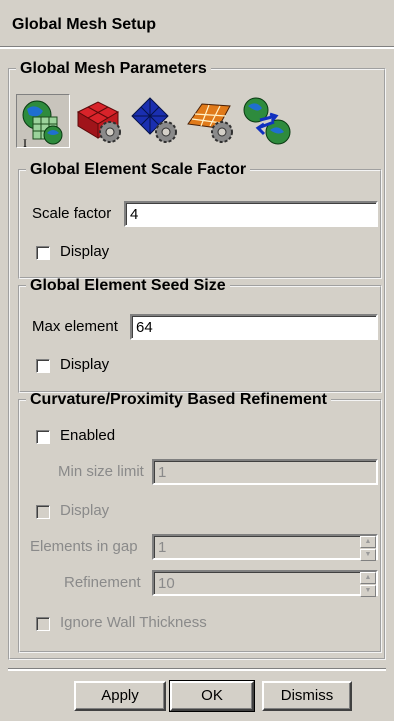  What do you see at coordinates (88, 435) in the screenshot?
I see `refinement-enabled-label: Enabled` at bounding box center [88, 435].